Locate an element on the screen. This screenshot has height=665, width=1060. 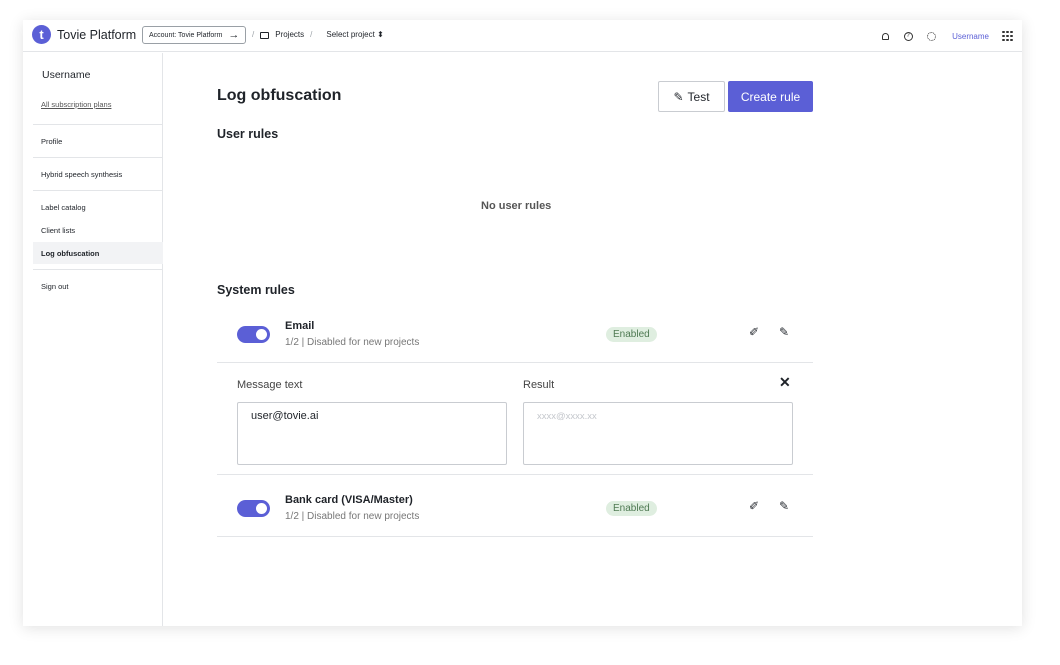
rule-name: Bank card (VISA/Master) is located at coordinates (349, 500).